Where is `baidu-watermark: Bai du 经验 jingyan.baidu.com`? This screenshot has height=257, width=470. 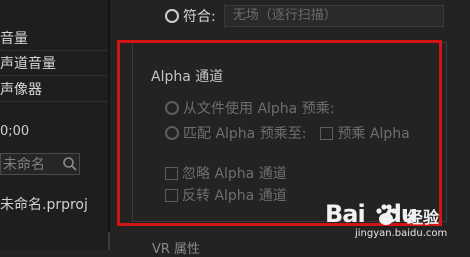 baidu-watermark: Bai du 经验 jingyan.baidu.com is located at coordinates (395, 224).